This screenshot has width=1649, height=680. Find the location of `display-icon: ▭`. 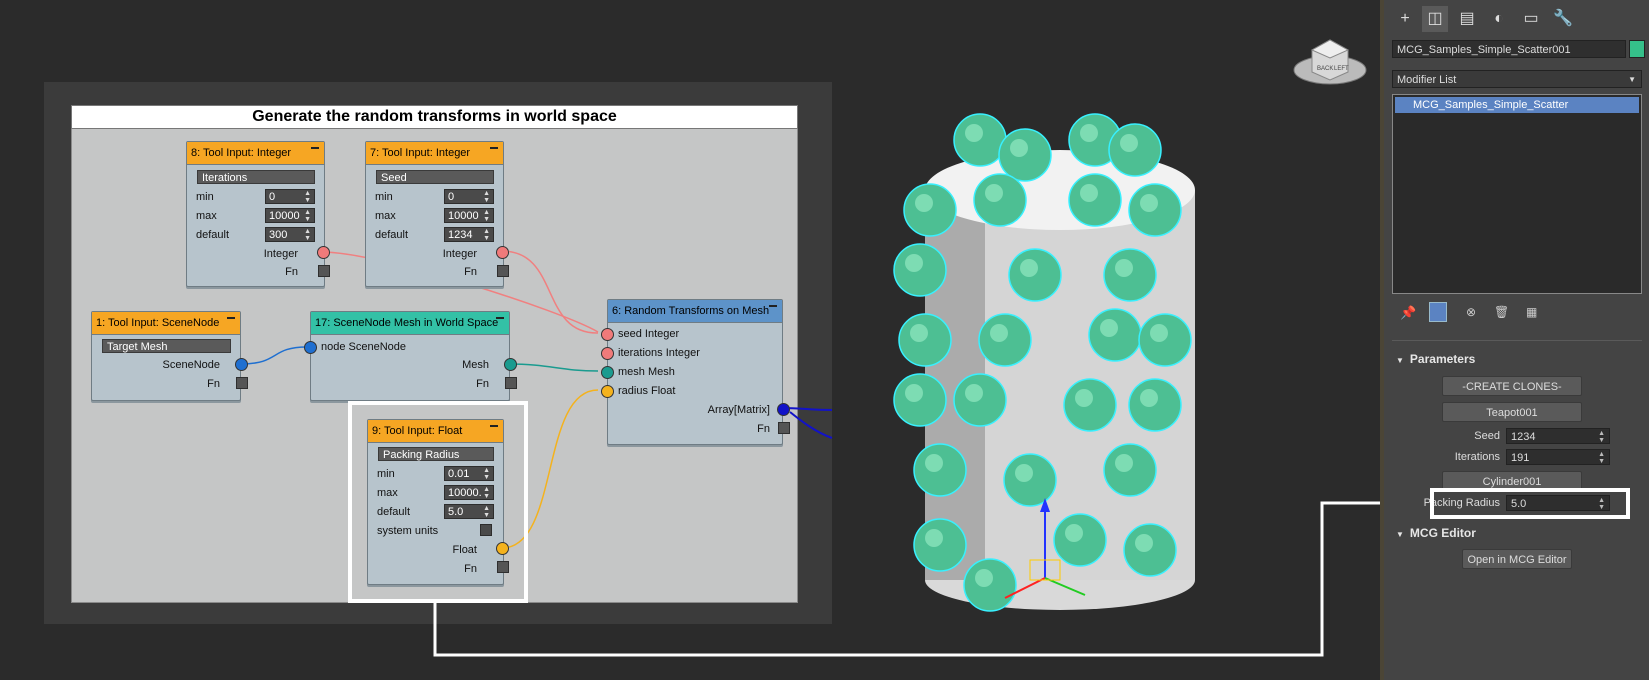

display-icon: ▭ is located at coordinates (1531, 19).